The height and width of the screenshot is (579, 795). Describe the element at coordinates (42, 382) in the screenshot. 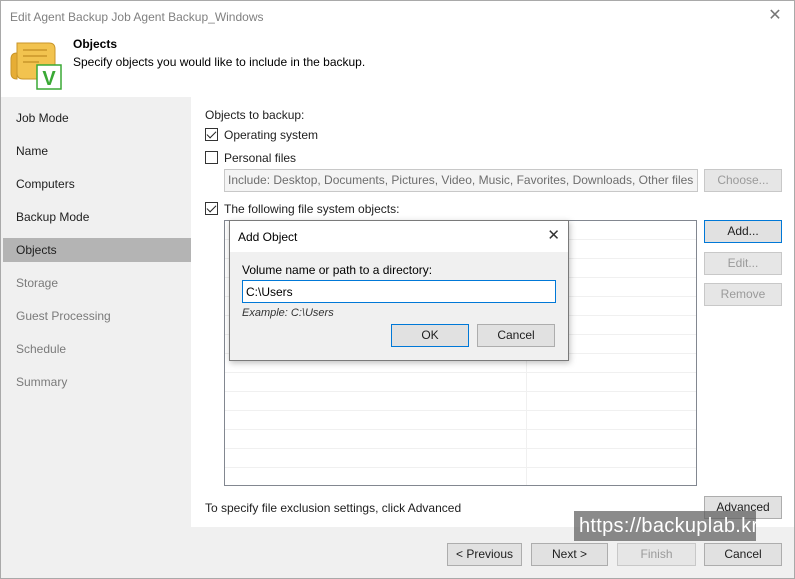

I see `sidebar-item-summary: Summary` at that location.